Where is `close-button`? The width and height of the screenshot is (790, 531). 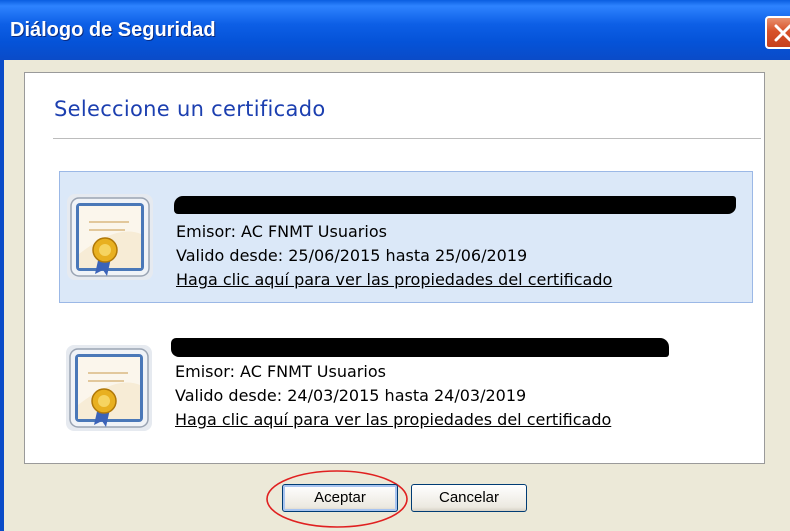 close-button is located at coordinates (777, 32).